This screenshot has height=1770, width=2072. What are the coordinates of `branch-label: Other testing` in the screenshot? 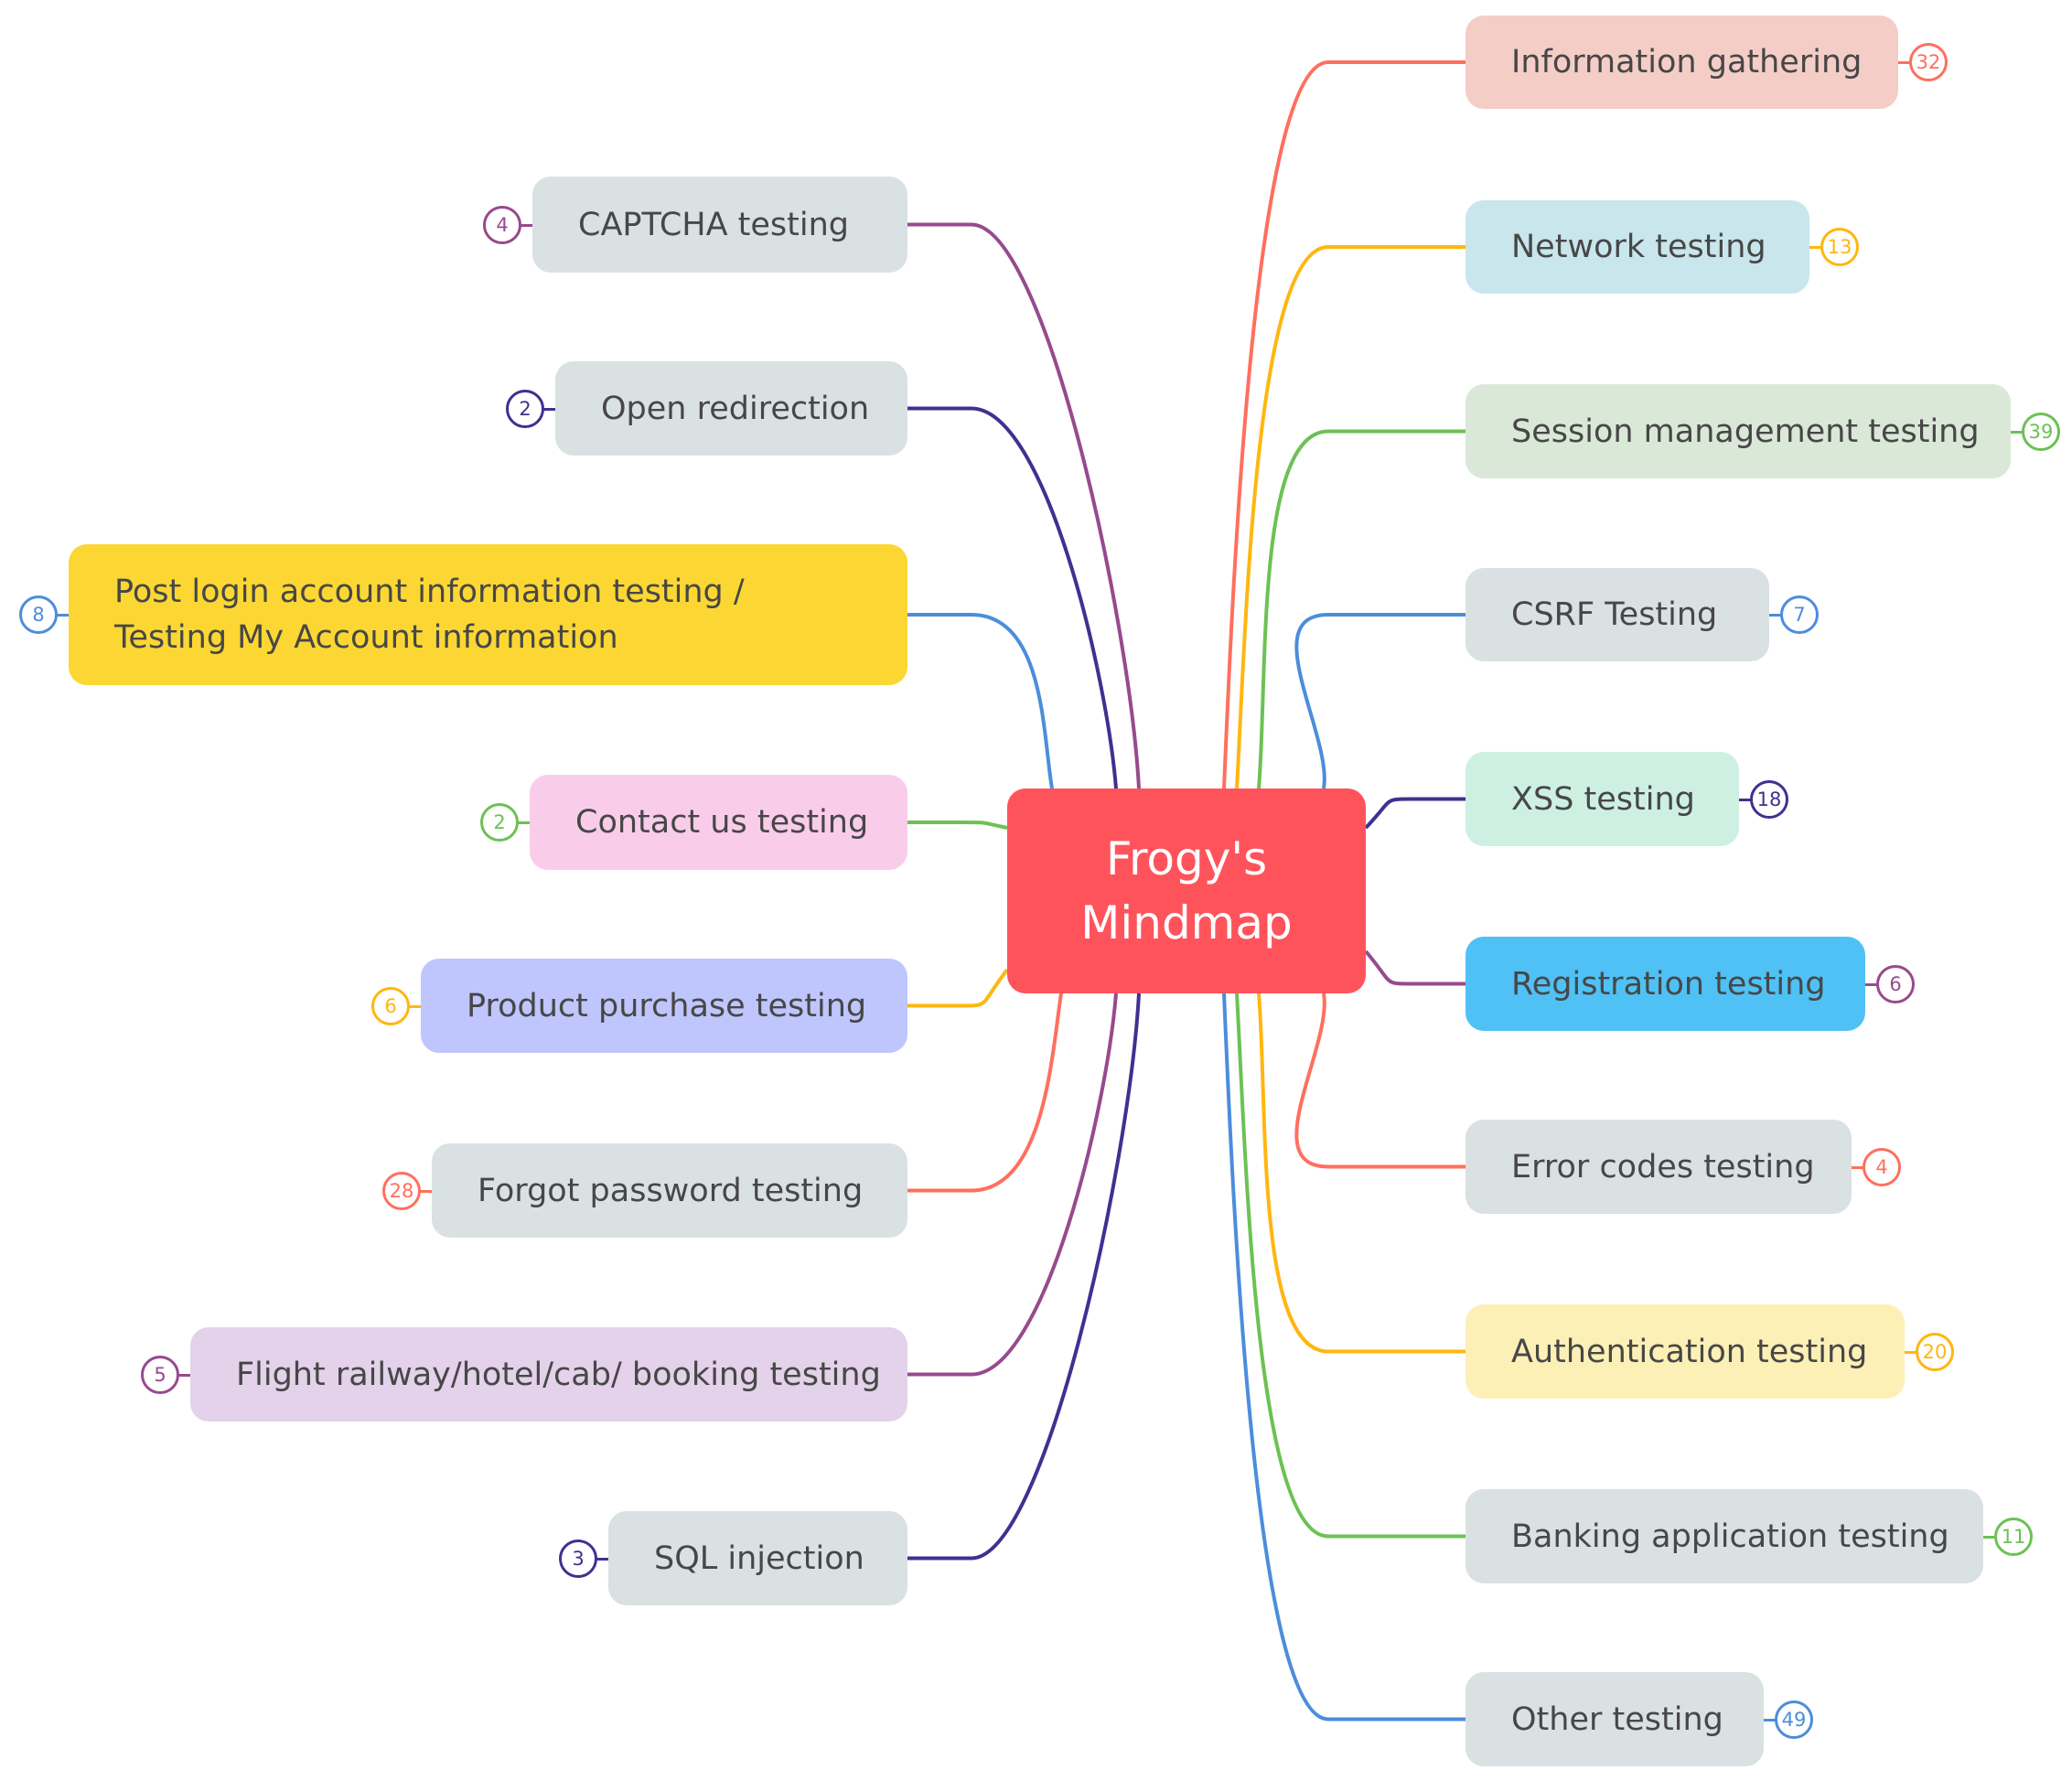 It's located at (1617, 1719).